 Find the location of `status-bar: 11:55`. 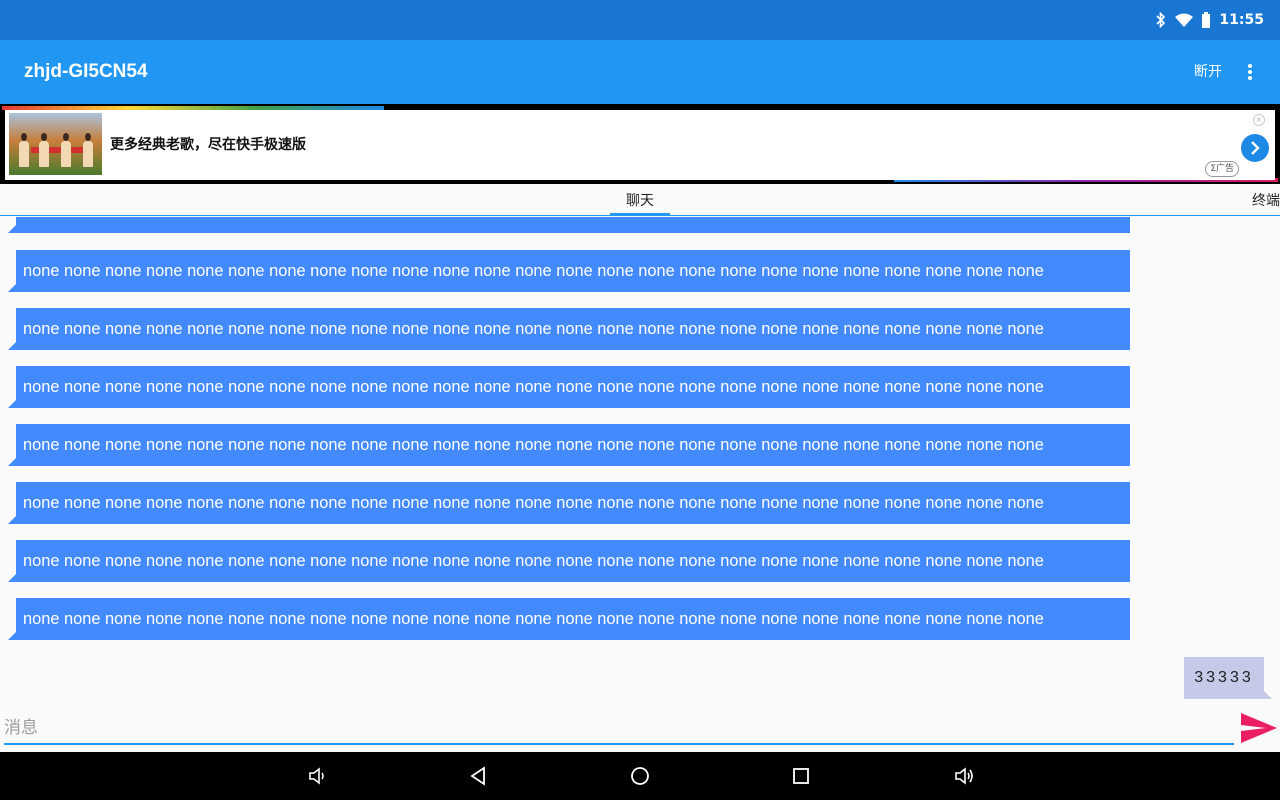

status-bar: 11:55 is located at coordinates (640, 20).